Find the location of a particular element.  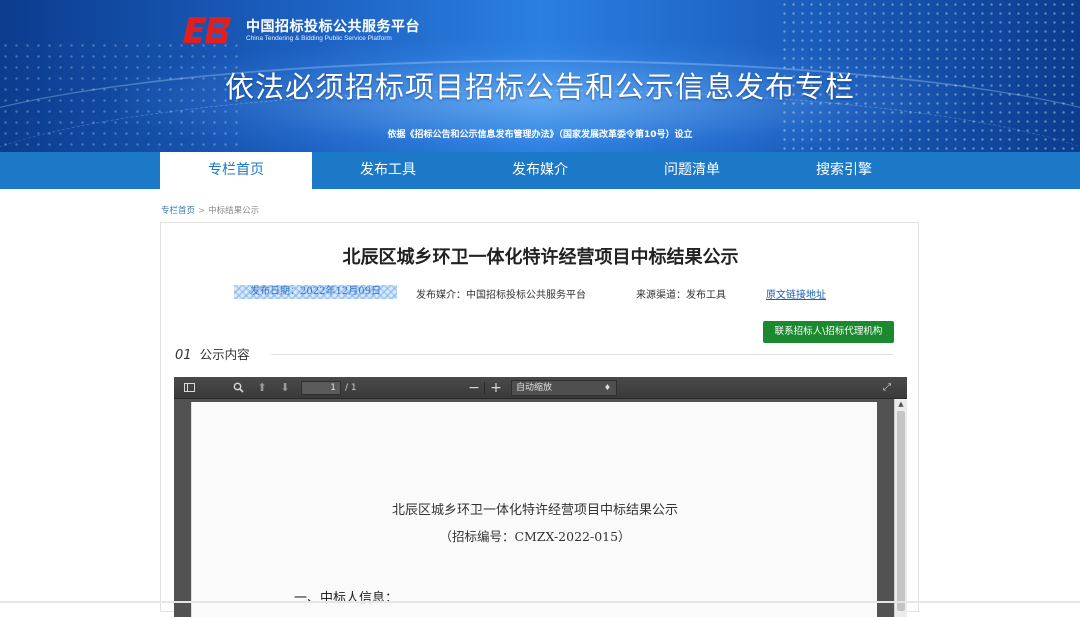

breadcrumb-home-link: 专栏首页 is located at coordinates (178, 211).